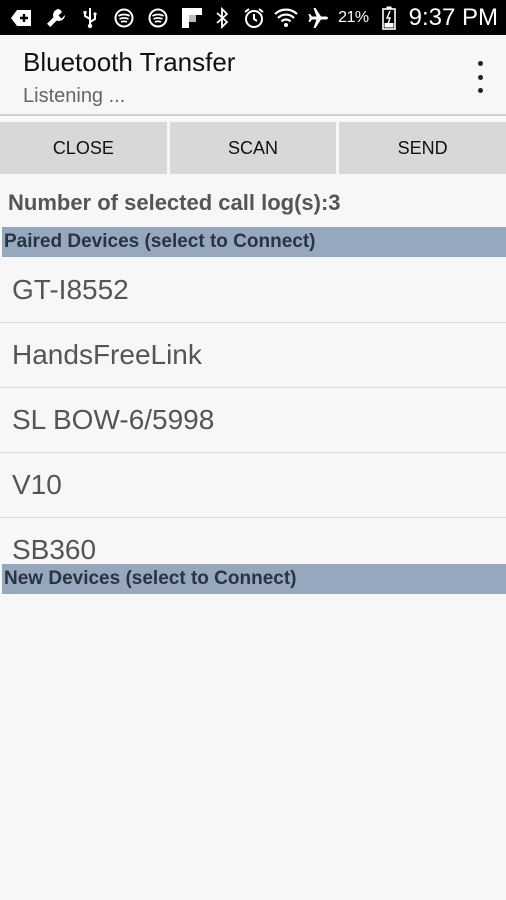 This screenshot has height=900, width=506. I want to click on wifi-icon, so click(286, 18).